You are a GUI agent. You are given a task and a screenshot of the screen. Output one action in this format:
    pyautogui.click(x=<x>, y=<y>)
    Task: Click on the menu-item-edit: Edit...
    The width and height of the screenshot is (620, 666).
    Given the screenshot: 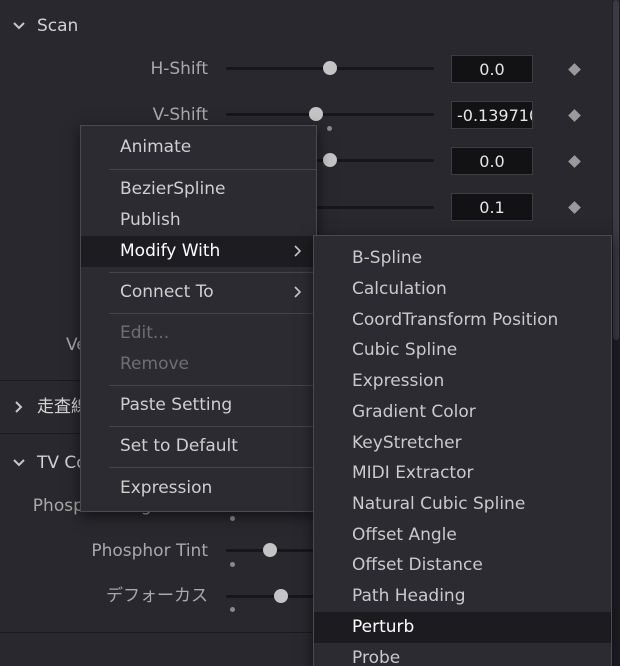 What is the action you would take?
    pyautogui.click(x=145, y=333)
    